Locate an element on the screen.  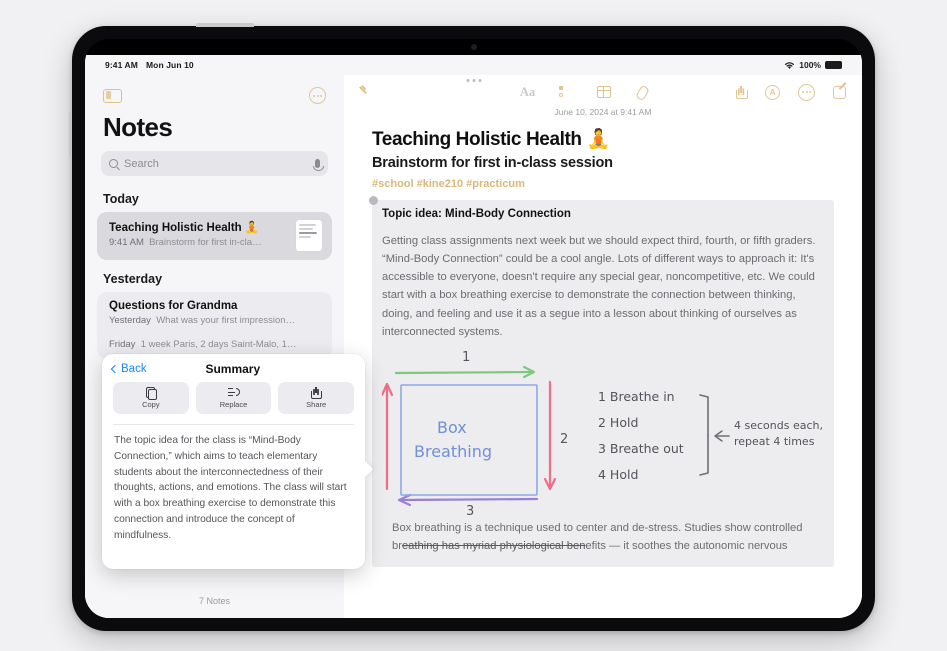
step-1: 1 Breathe in is located at coordinates (636, 396).